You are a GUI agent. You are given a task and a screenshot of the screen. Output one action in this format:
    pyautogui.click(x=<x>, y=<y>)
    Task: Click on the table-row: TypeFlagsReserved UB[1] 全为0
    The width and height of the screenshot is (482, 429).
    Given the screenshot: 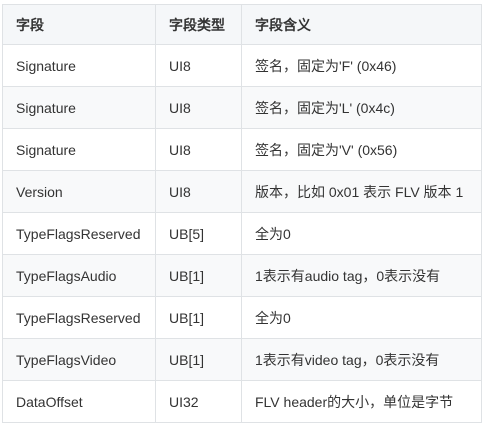 What is the action you would take?
    pyautogui.click(x=242, y=317)
    